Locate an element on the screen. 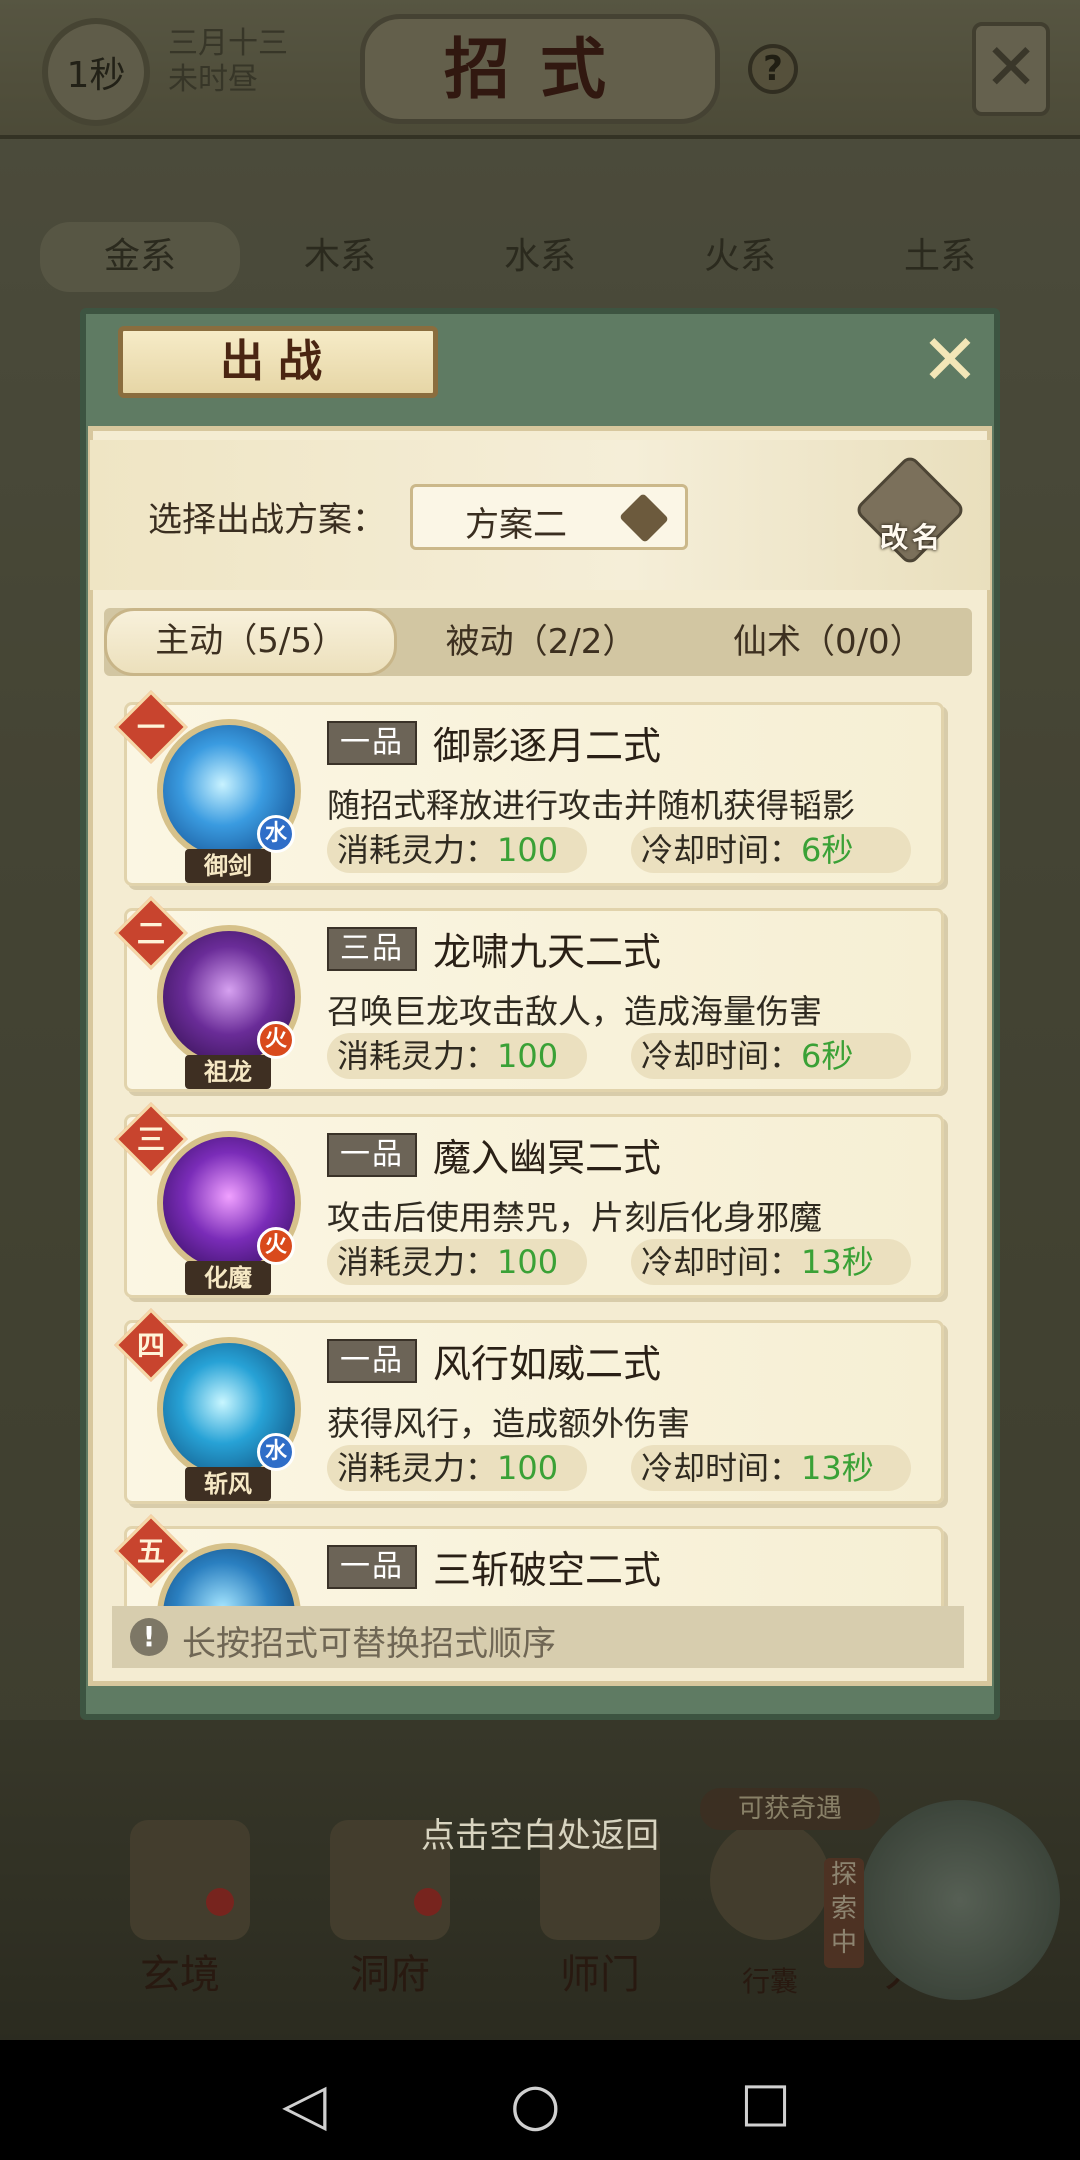 The image size is (1080, 2160). rank-number: 五 is located at coordinates (150, 1551).